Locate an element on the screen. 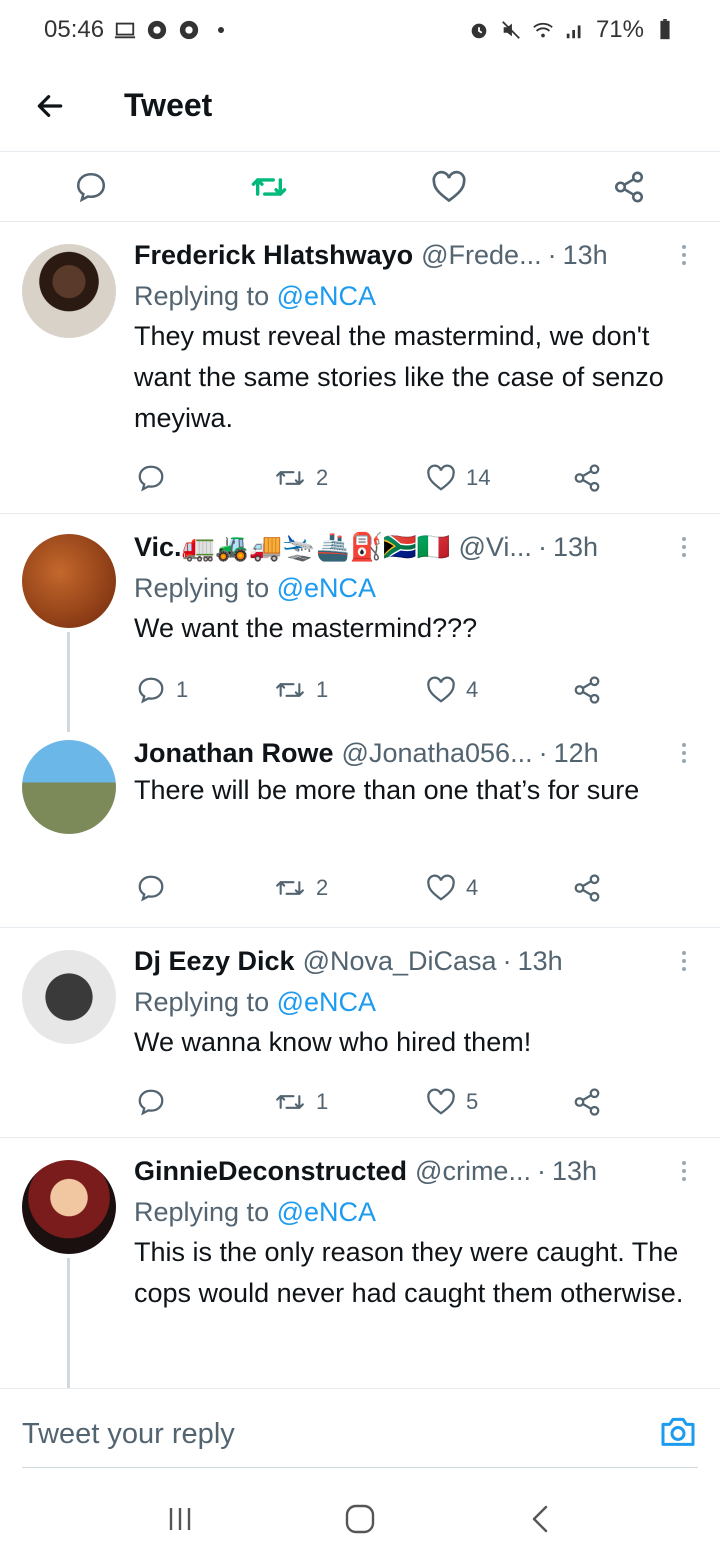  mute-icon is located at coordinates (511, 30).